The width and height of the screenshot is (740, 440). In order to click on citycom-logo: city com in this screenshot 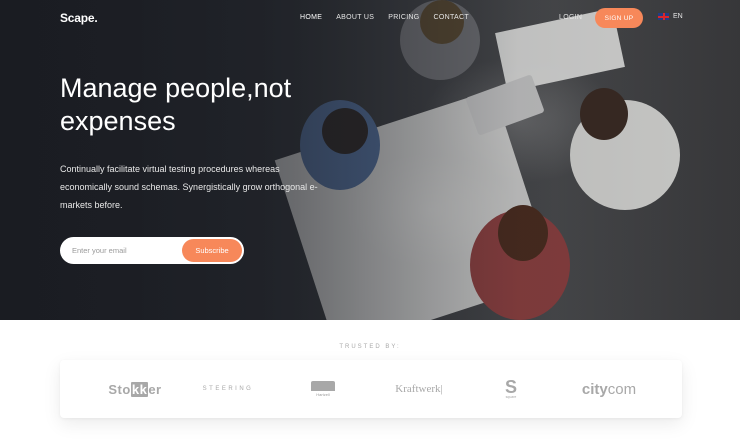, I will do `click(609, 389)`.